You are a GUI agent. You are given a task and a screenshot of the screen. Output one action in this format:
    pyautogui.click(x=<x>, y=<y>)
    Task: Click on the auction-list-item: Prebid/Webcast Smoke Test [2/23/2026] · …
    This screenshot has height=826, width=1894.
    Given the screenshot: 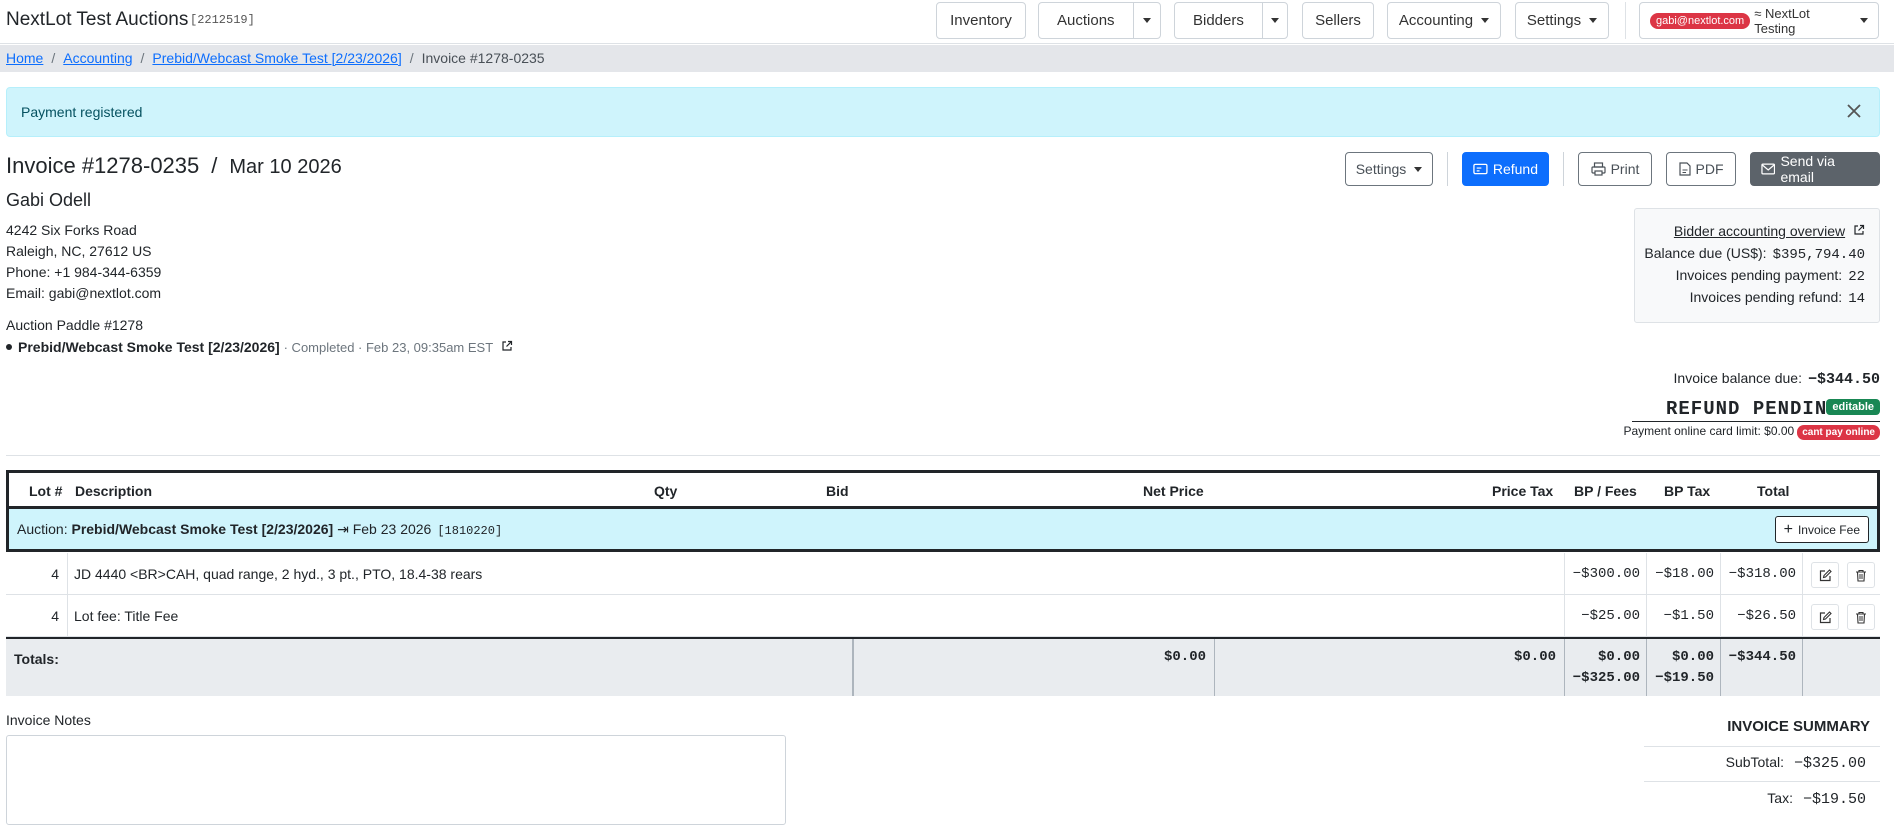 What is the action you would take?
    pyautogui.click(x=259, y=347)
    